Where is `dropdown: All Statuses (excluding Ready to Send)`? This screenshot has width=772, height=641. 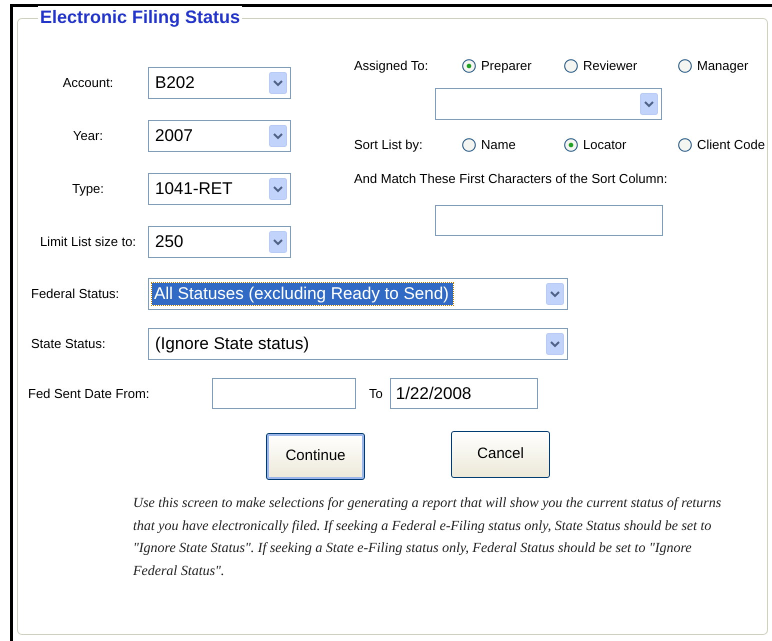 dropdown: All Statuses (excluding Ready to Send) is located at coordinates (358, 294).